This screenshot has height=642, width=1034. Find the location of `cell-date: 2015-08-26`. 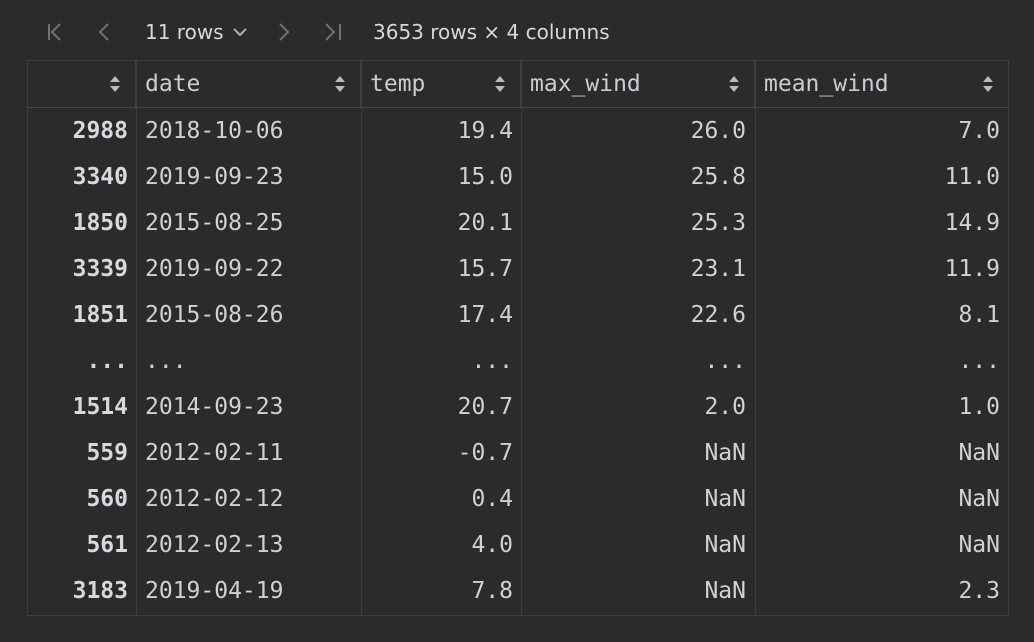

cell-date: 2015-08-26 is located at coordinates (214, 315).